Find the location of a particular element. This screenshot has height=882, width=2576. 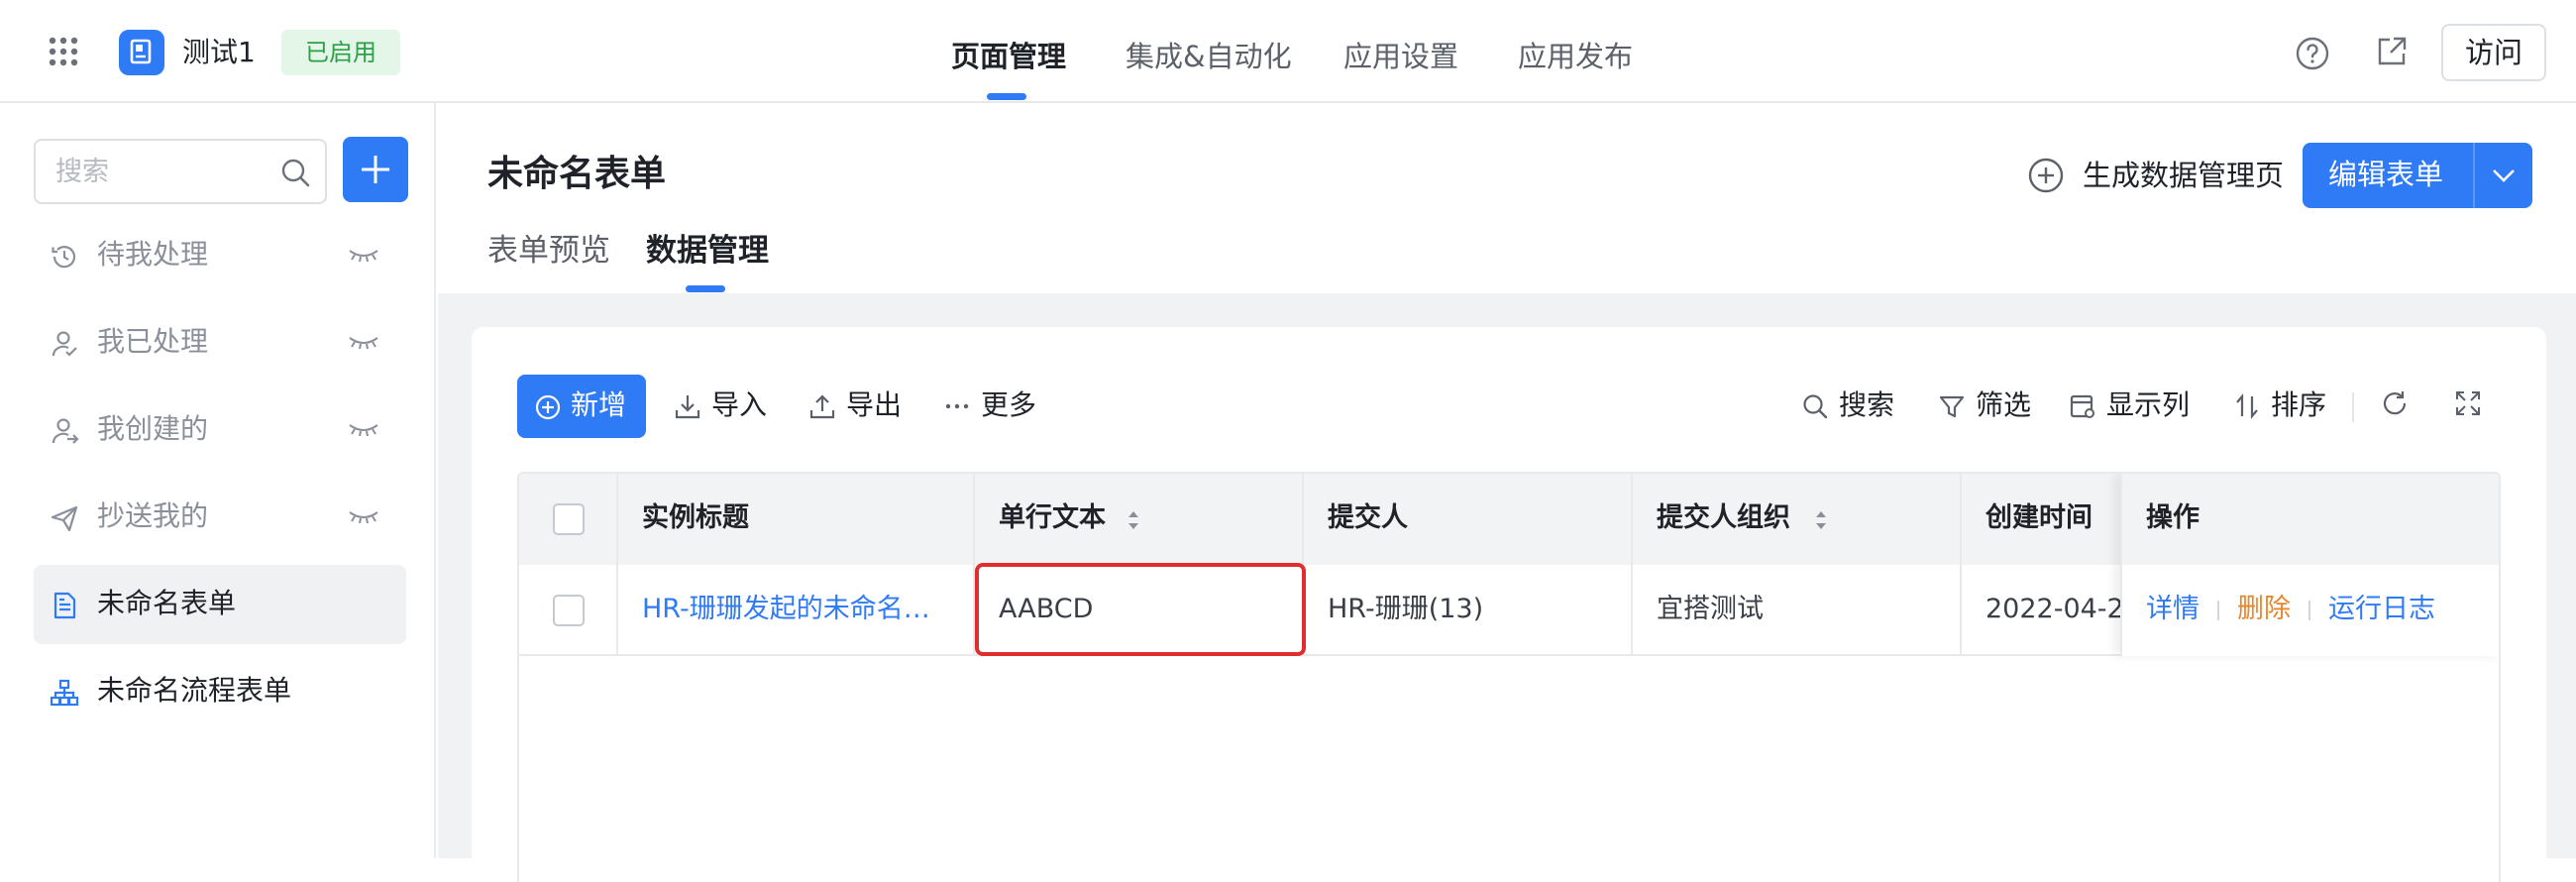

cell-submitter: HR-珊珊(13) is located at coordinates (1468, 609).